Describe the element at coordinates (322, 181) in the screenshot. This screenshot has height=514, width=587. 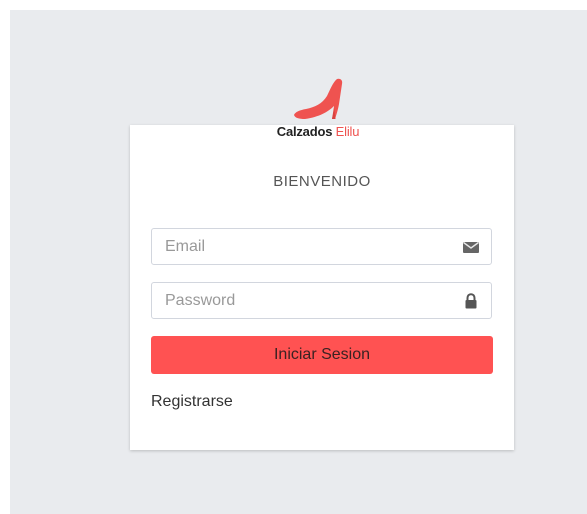
I see `page-title: BIENVENIDO` at that location.